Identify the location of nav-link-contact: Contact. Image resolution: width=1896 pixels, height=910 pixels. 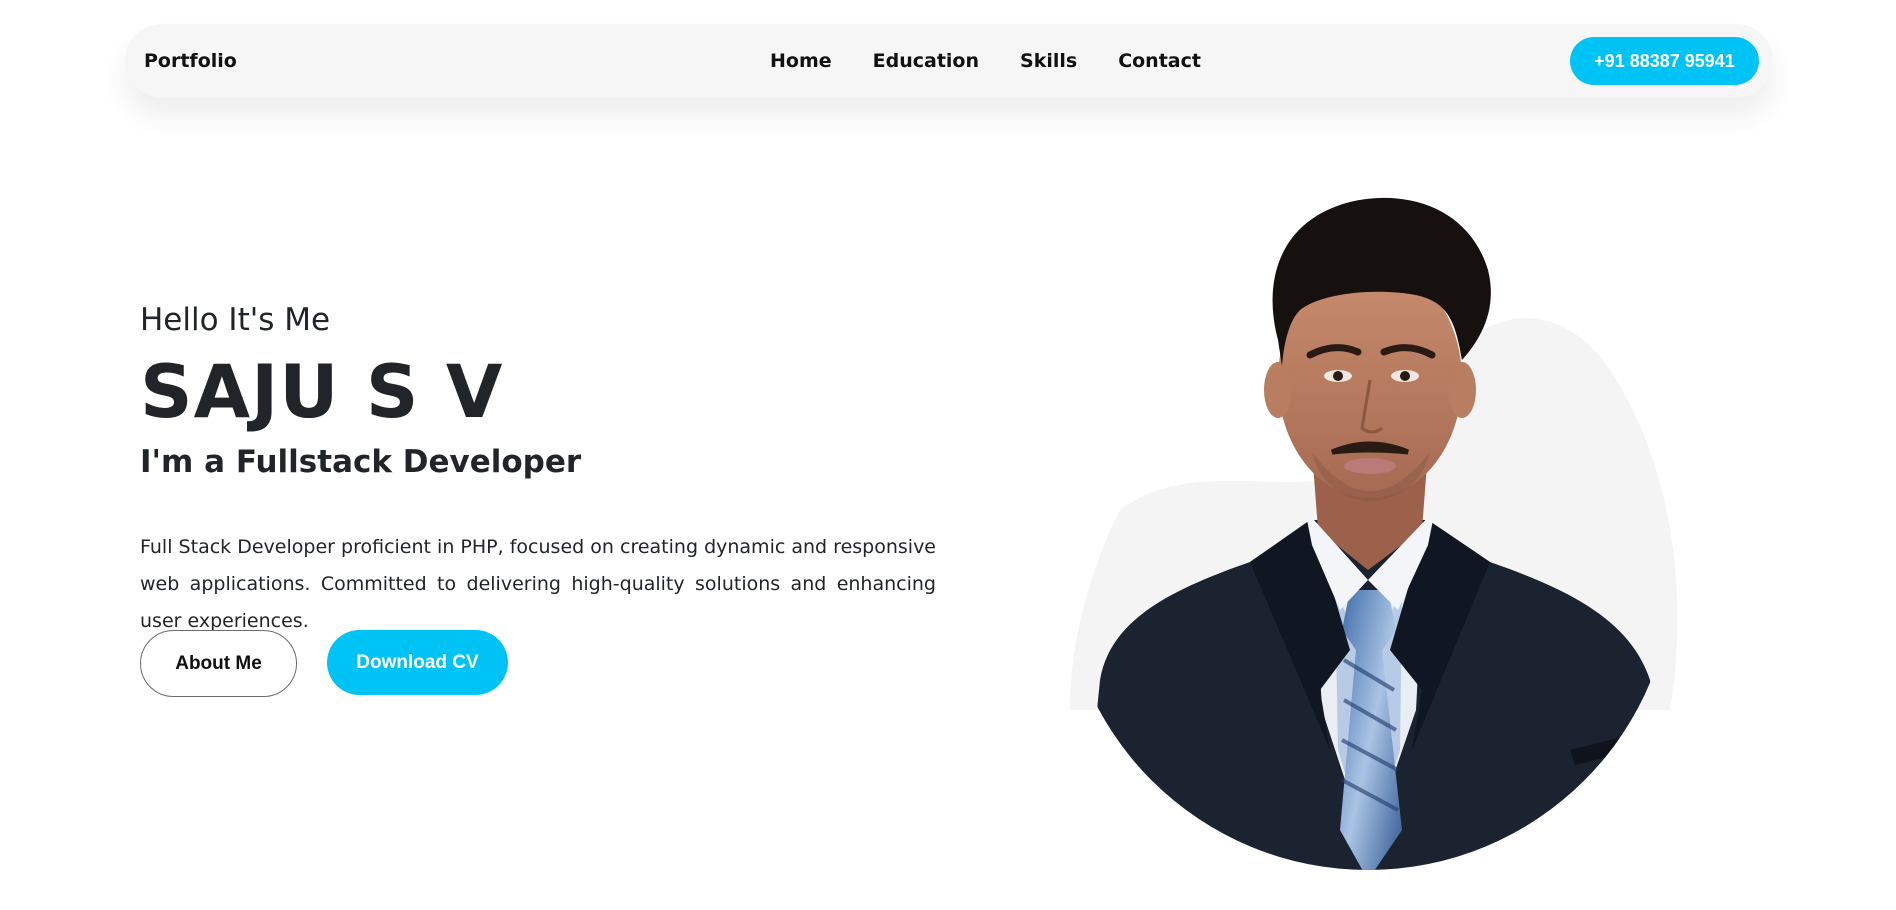
(1159, 61).